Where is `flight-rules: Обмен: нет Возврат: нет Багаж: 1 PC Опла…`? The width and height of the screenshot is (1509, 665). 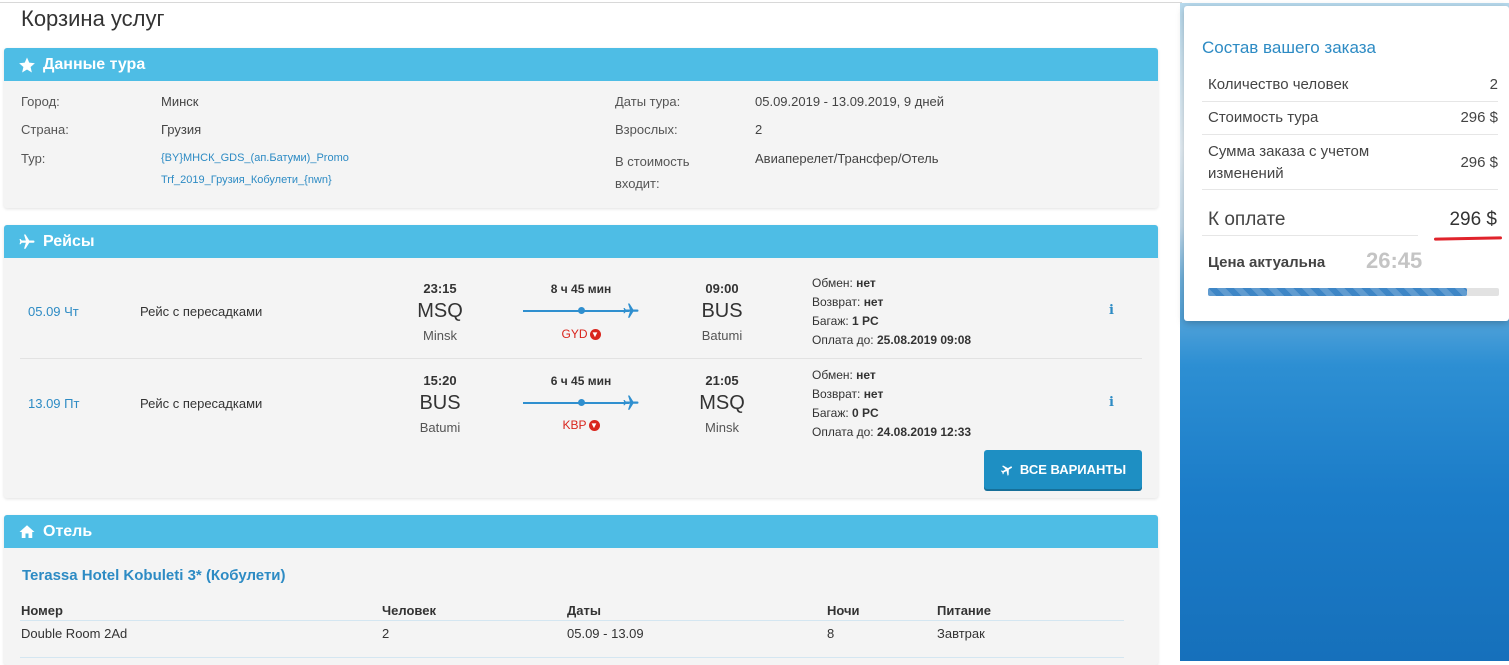 flight-rules: Обмен: нет Возврат: нет Багаж: 1 PC Опла… is located at coordinates (891, 312).